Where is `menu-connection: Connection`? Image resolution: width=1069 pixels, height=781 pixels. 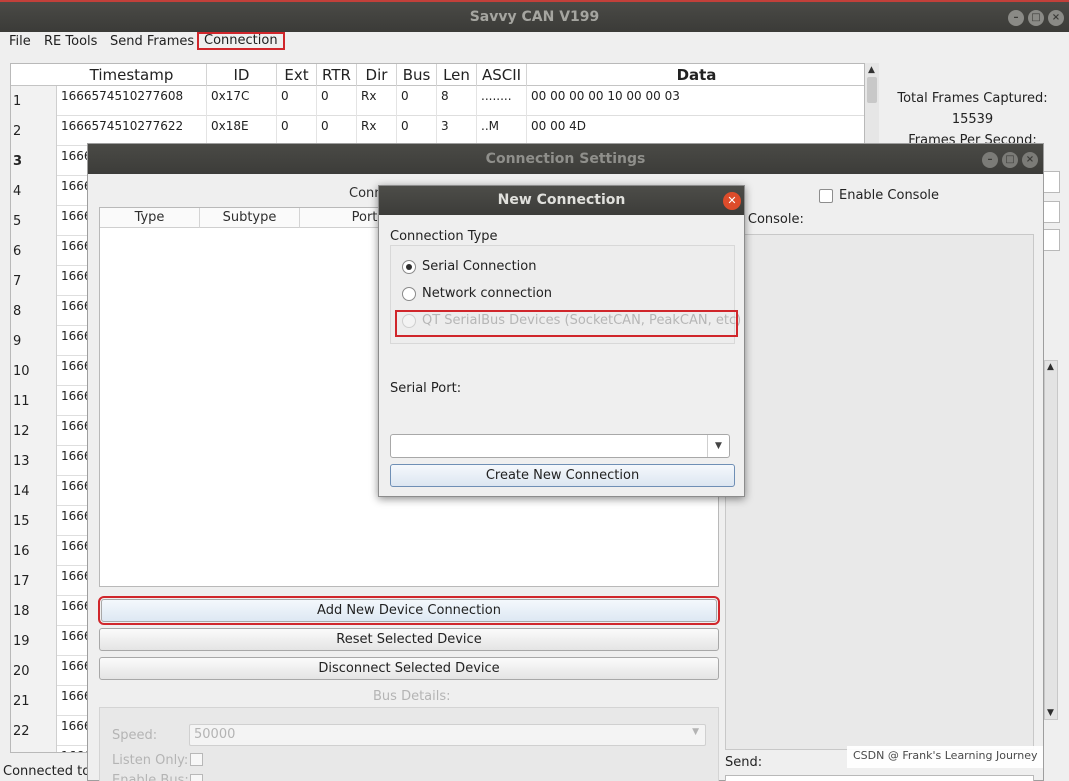
menu-connection: Connection is located at coordinates (241, 41).